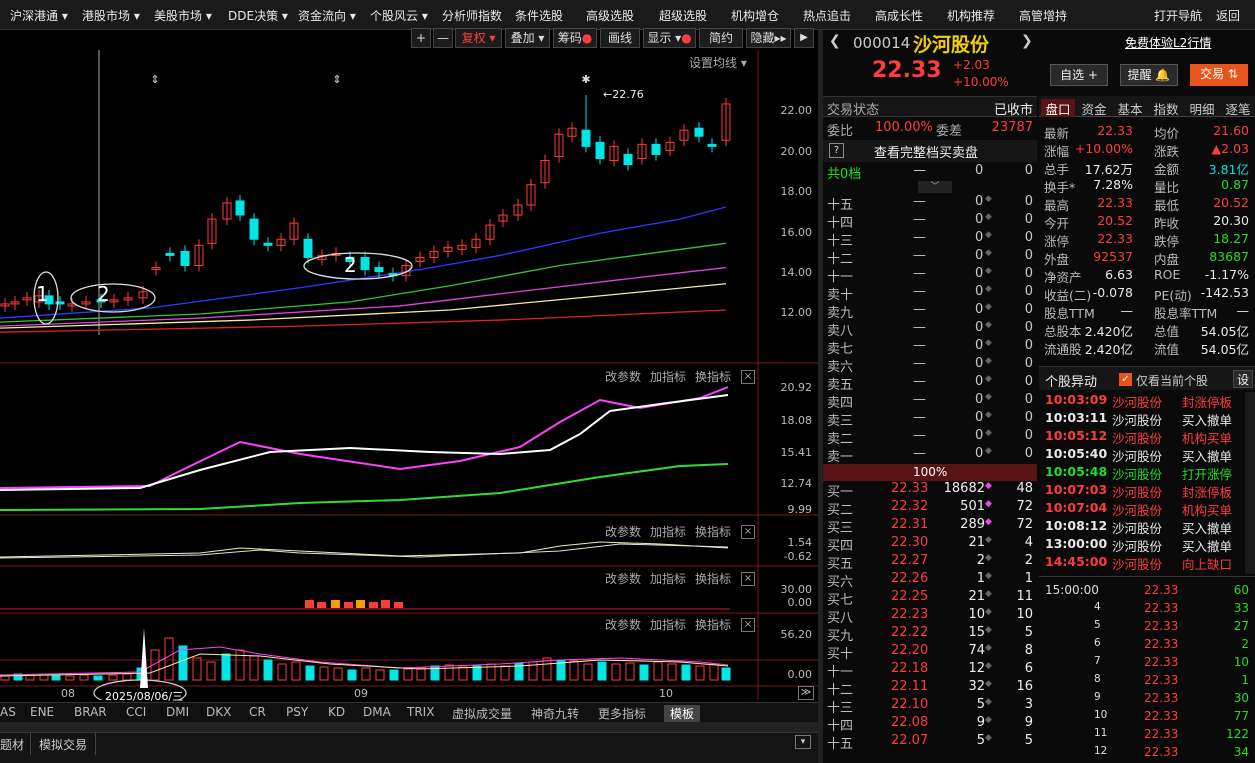 This screenshot has width=1255, height=763. I want to click on indicator-tab-3: CCI, so click(136, 712).